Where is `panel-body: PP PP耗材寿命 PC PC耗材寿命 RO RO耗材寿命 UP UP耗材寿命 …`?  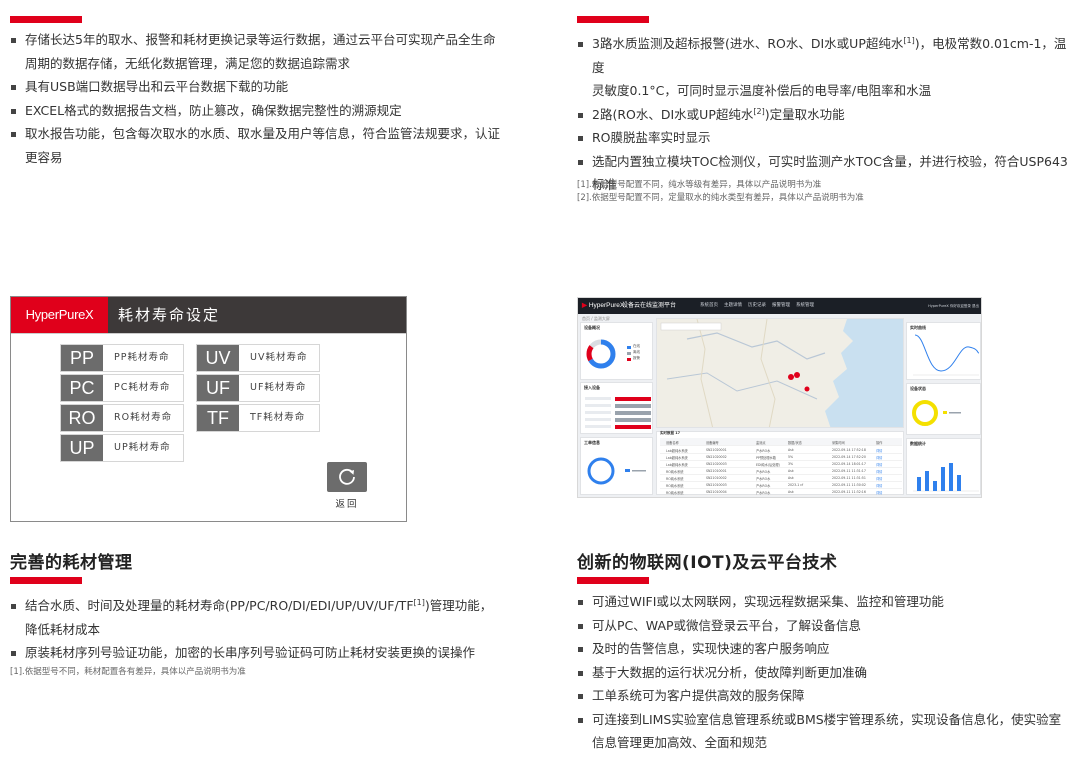 panel-body: PP PP耗材寿命 PC PC耗材寿命 RO RO耗材寿命 UP UP耗材寿命 … is located at coordinates (208, 427).